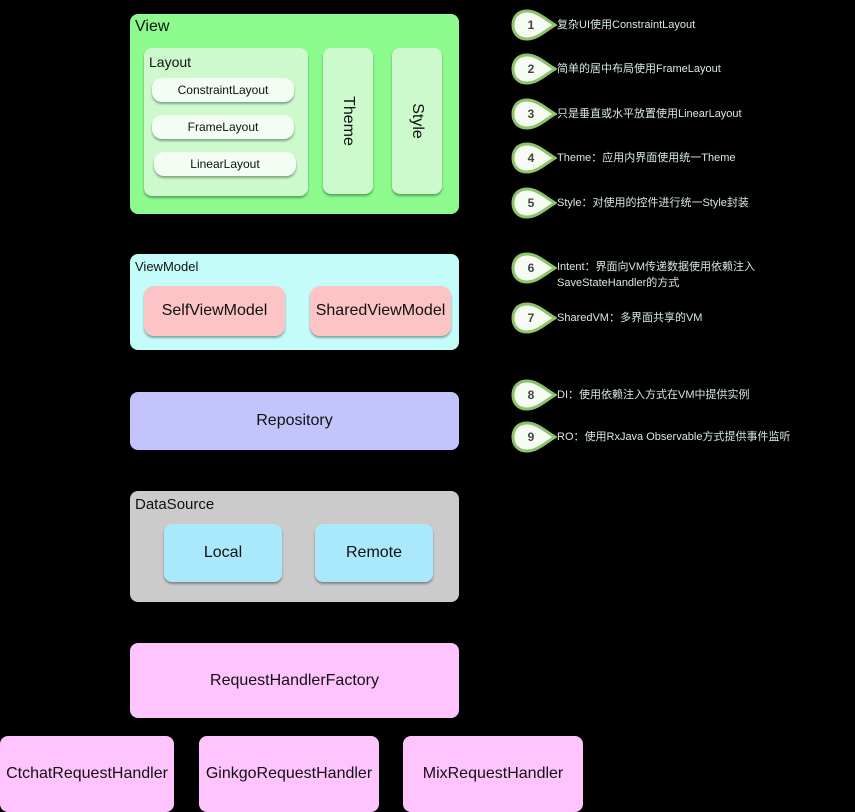 This screenshot has width=855, height=812. What do you see at coordinates (674, 437) in the screenshot?
I see `note-text: RO：使用RxJava Observable方式提供事件监听` at bounding box center [674, 437].